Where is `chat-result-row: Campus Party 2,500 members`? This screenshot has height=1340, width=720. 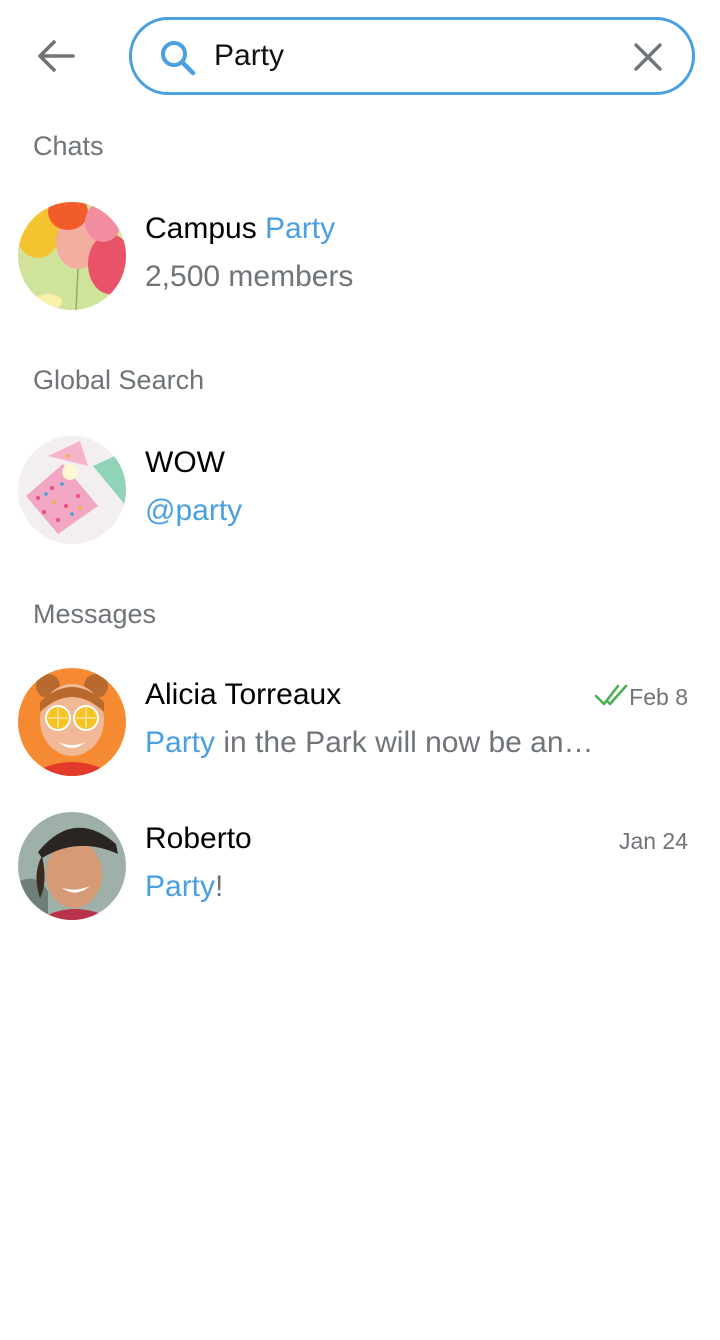
chat-result-row: Campus Party 2,500 members is located at coordinates (360, 262).